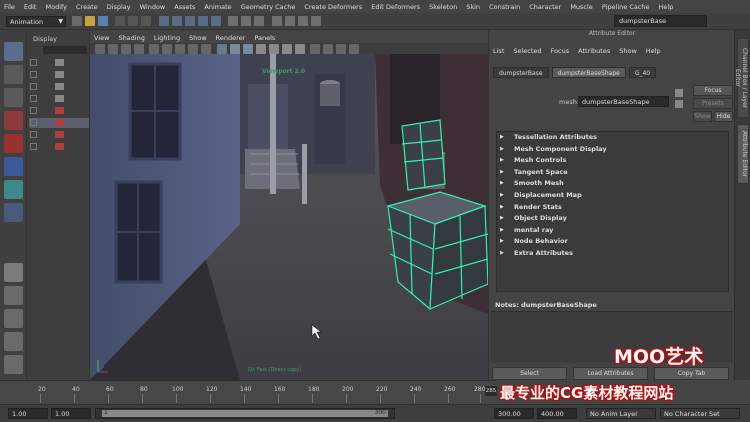 Image resolution: width=750 pixels, height=422 pixels. What do you see at coordinates (354, 48) in the screenshot?
I see `xray-components-icon` at bounding box center [354, 48].